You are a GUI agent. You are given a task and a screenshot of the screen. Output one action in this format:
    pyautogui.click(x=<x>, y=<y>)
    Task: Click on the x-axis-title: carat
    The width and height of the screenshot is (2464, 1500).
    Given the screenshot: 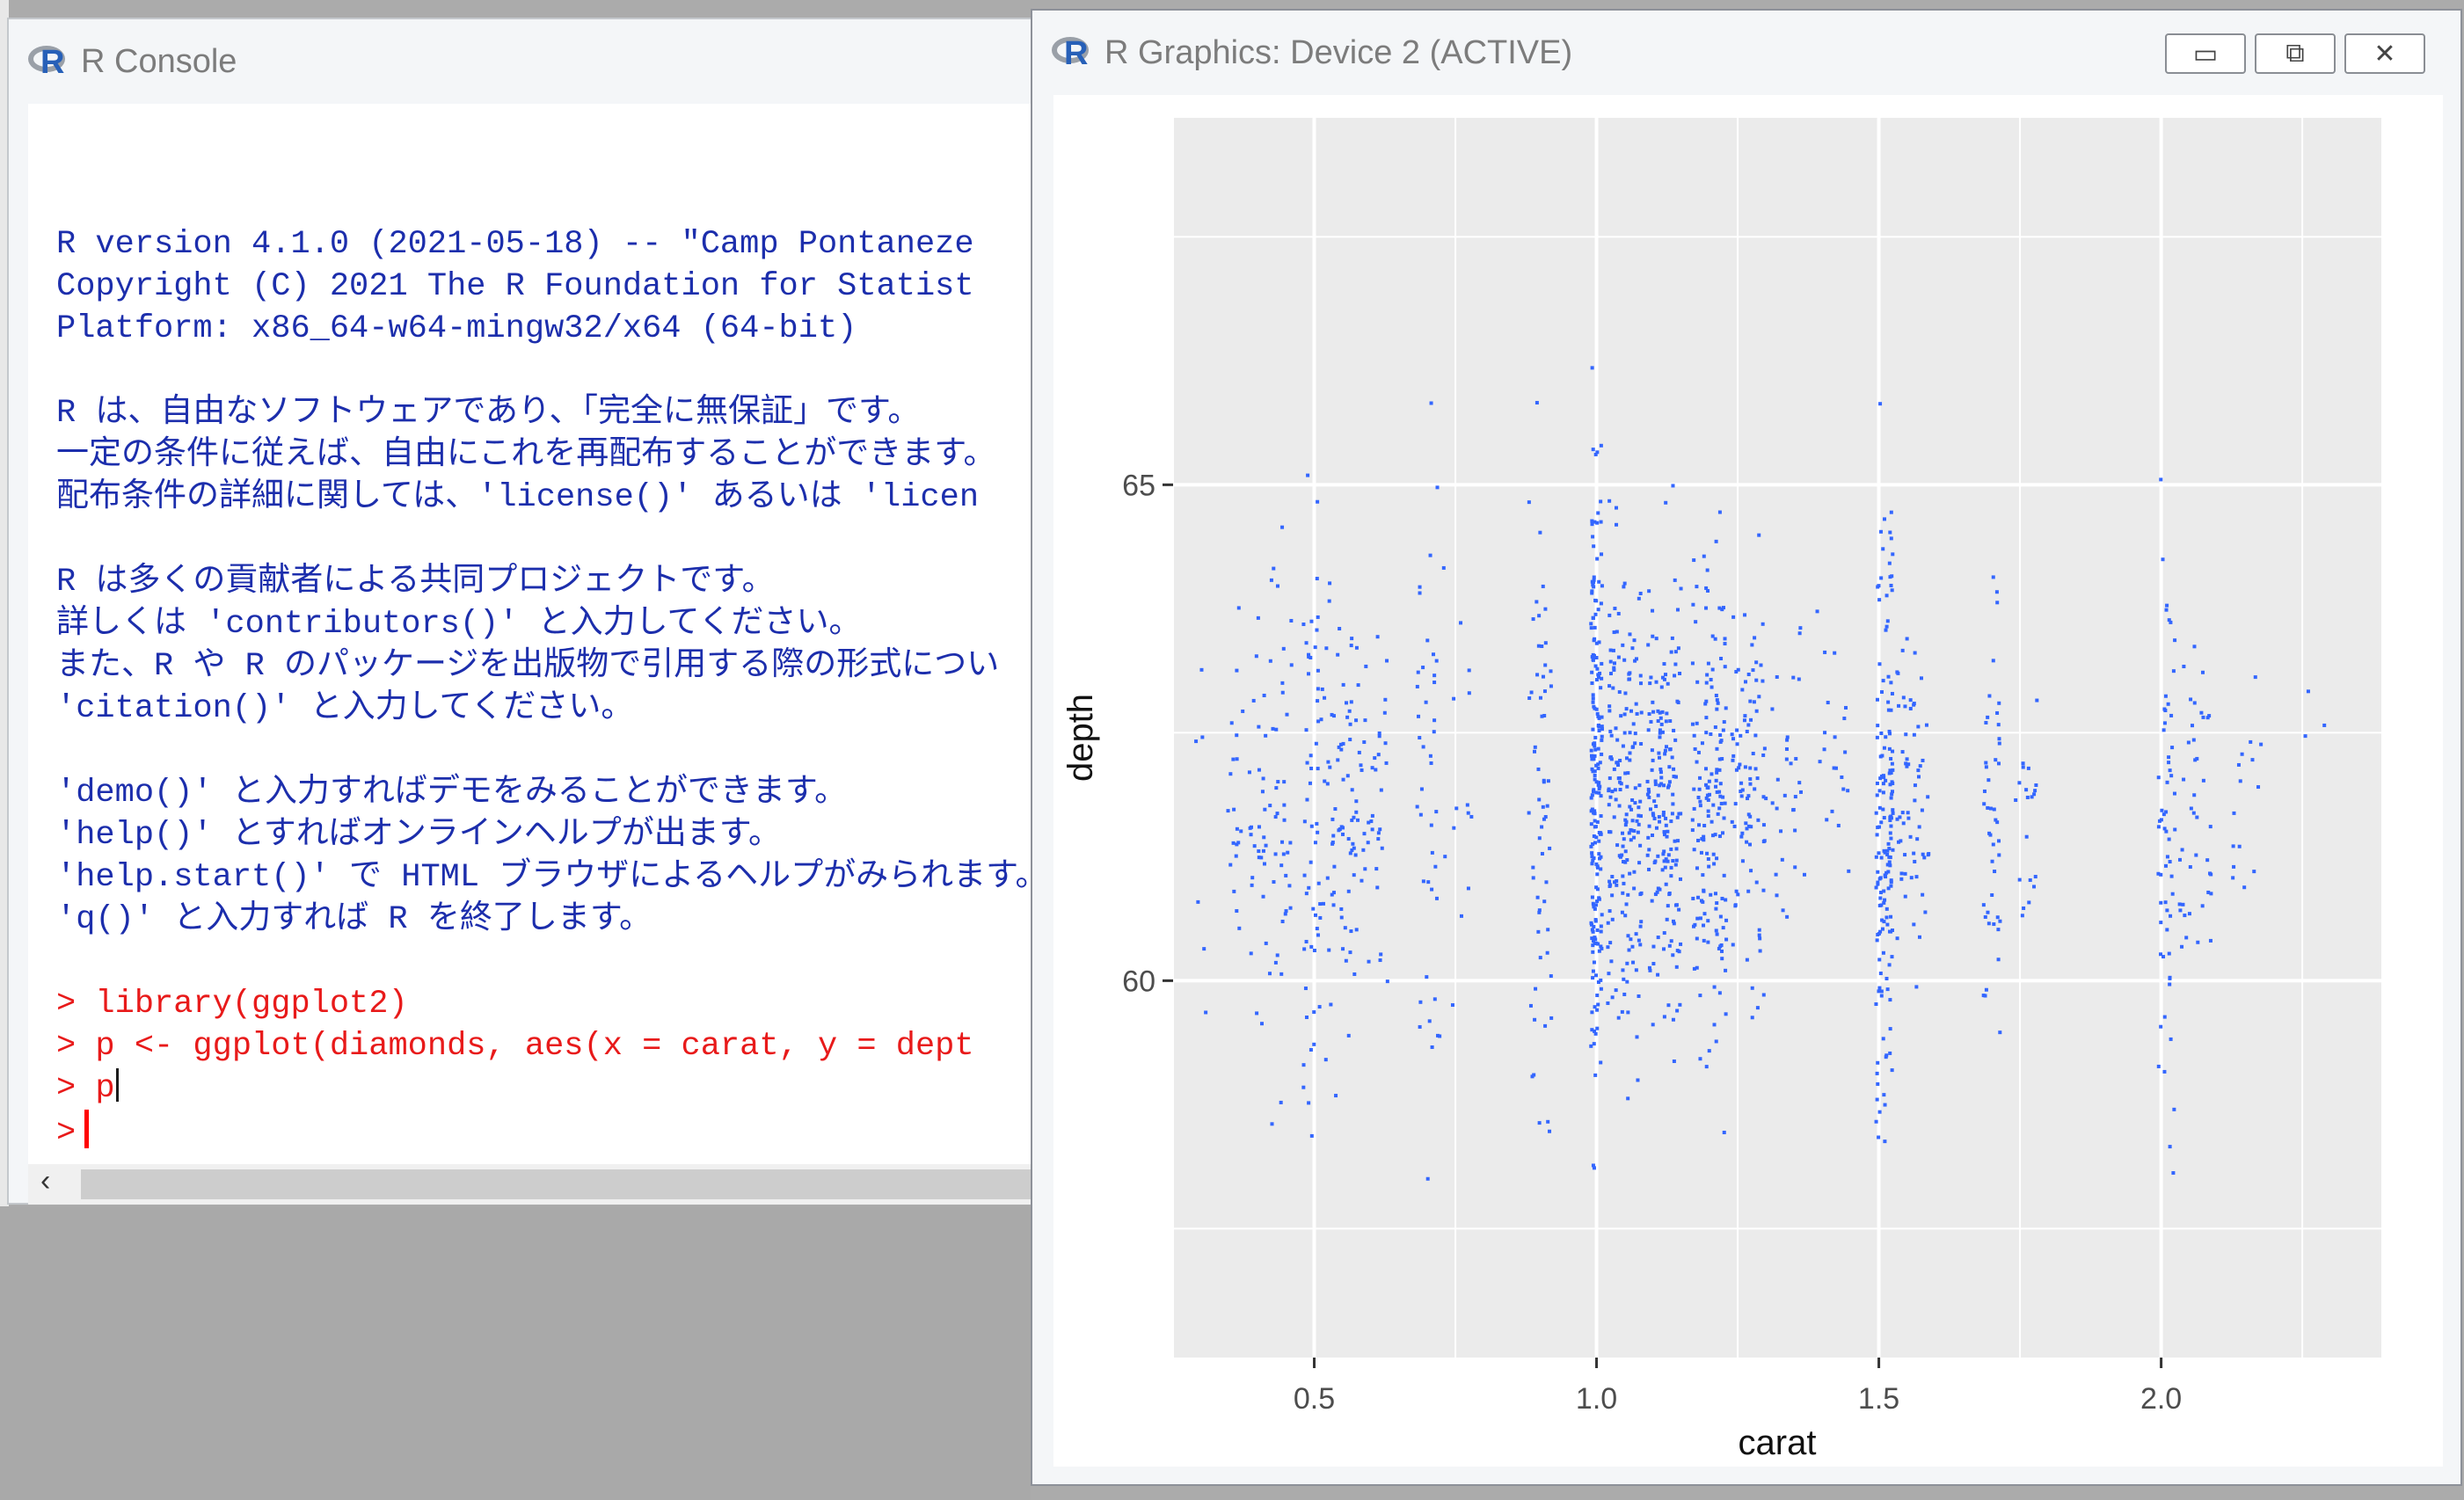 What is the action you would take?
    pyautogui.click(x=1778, y=1443)
    